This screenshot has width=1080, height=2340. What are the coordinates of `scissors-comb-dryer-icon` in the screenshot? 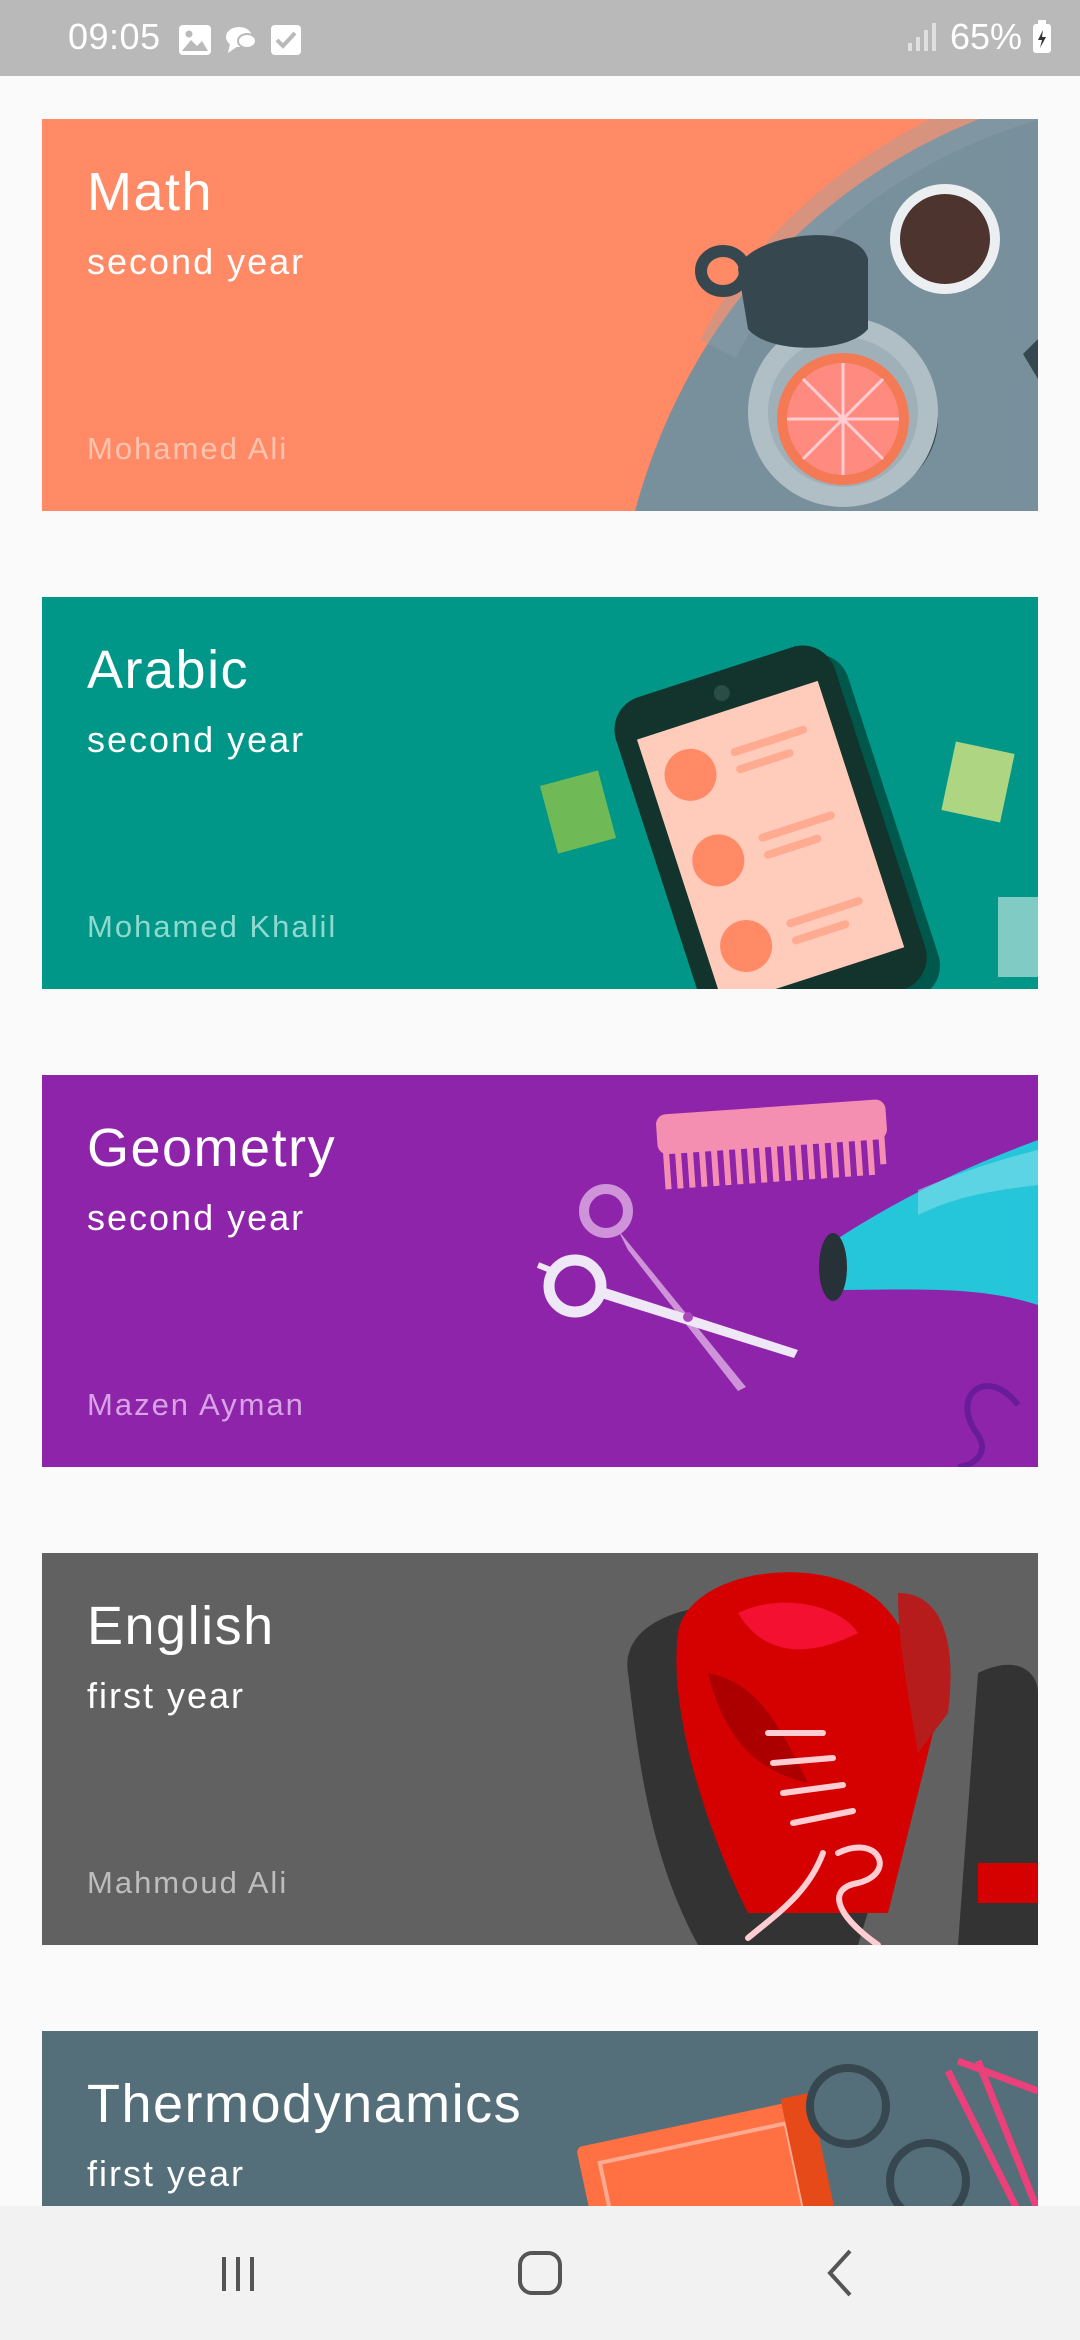 It's located at (787, 1283).